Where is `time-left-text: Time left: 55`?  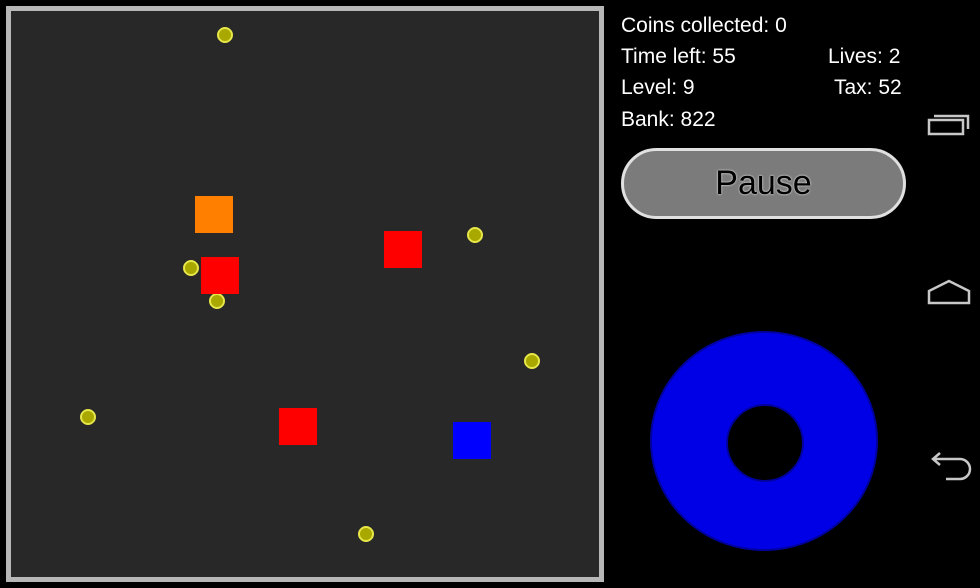
time-left-text: Time left: 55 is located at coordinates (678, 56).